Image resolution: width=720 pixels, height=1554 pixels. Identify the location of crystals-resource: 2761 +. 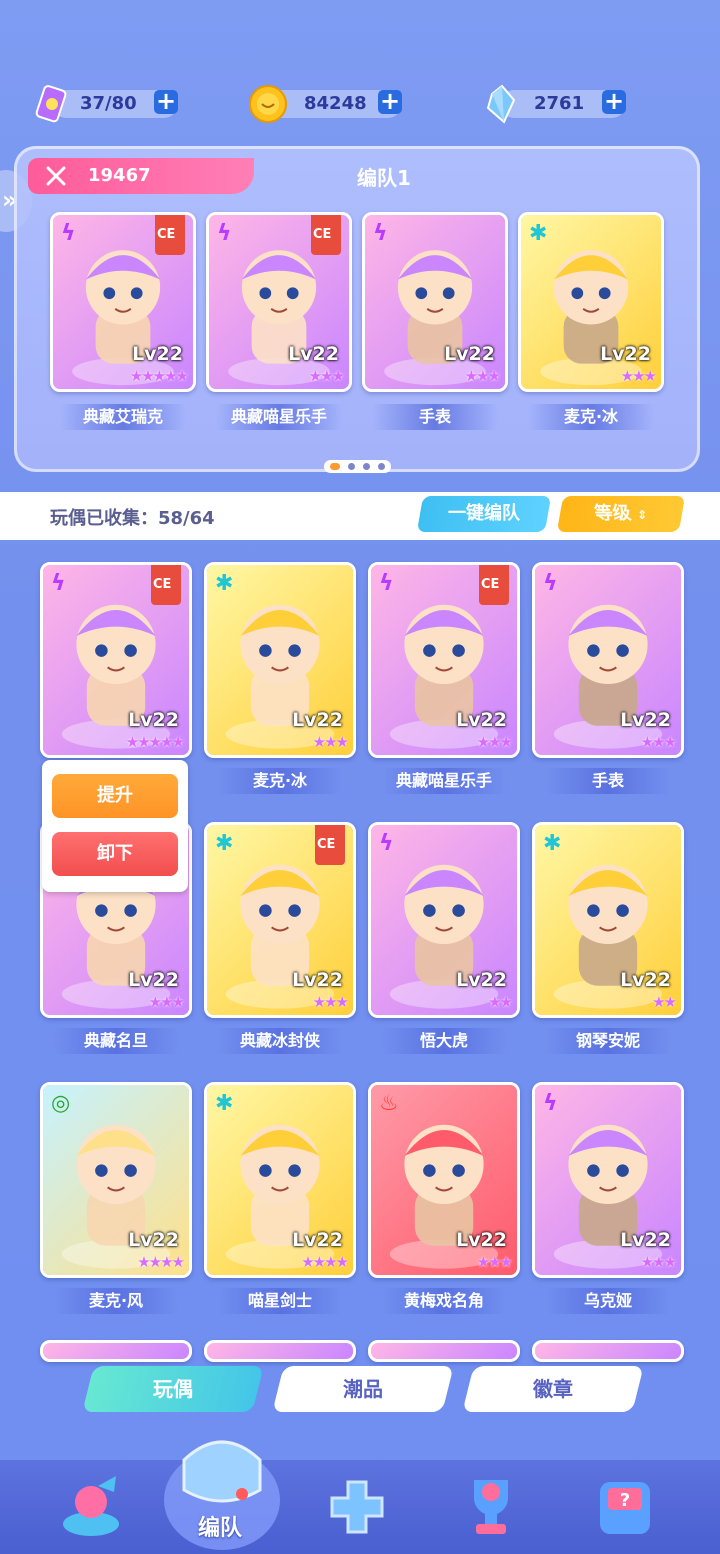
(555, 104).